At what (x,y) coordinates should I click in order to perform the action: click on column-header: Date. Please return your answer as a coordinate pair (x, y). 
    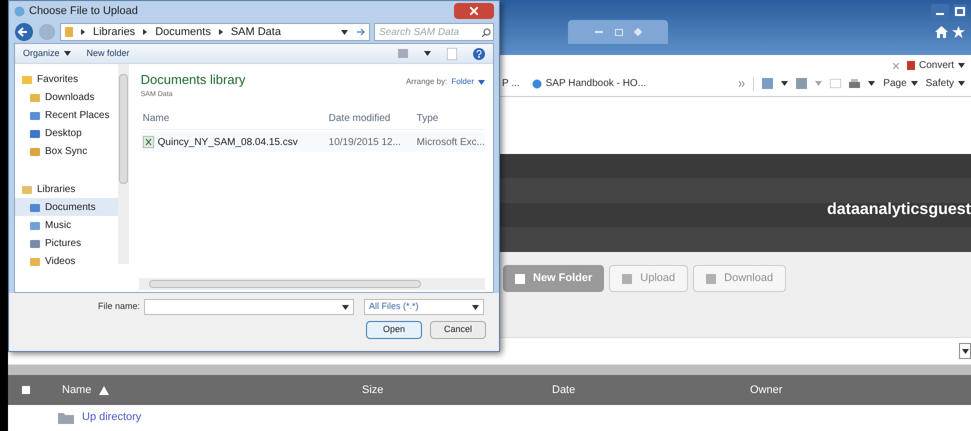
    Looking at the image, I should click on (564, 390).